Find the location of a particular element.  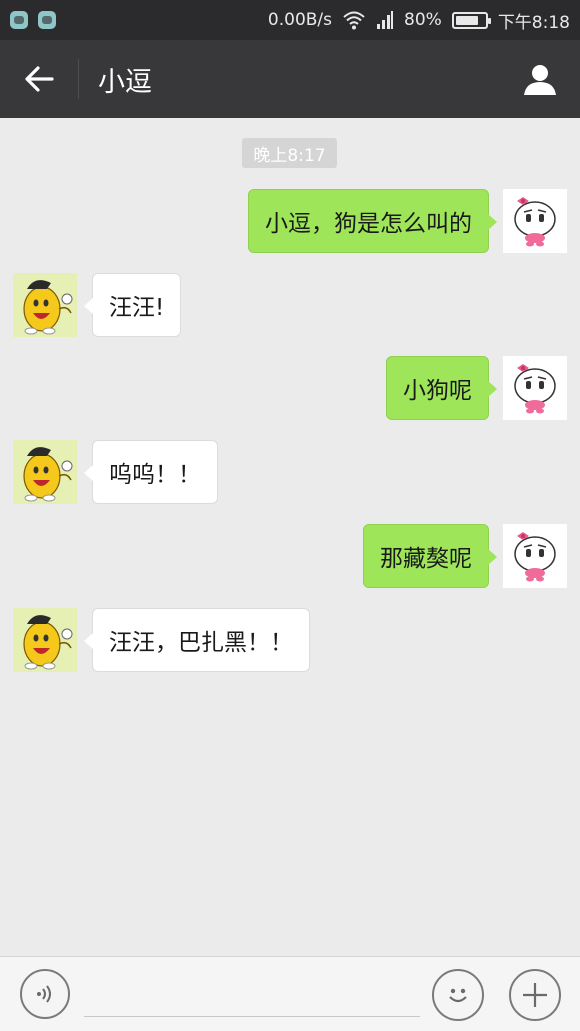

signal-icon is located at coordinates (385, 20).